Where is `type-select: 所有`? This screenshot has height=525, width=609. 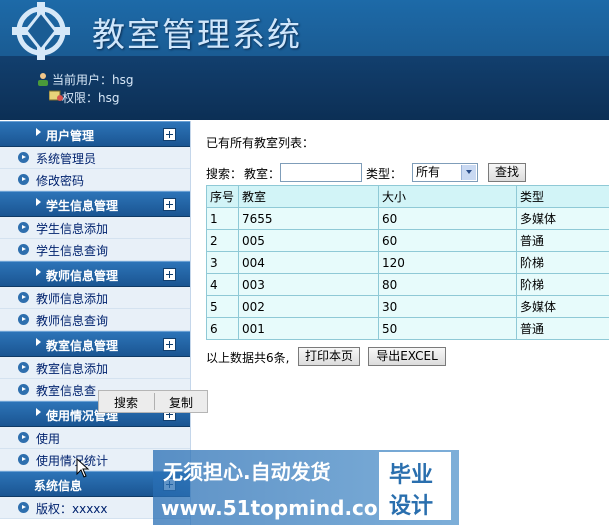
type-select: 所有 is located at coordinates (445, 172).